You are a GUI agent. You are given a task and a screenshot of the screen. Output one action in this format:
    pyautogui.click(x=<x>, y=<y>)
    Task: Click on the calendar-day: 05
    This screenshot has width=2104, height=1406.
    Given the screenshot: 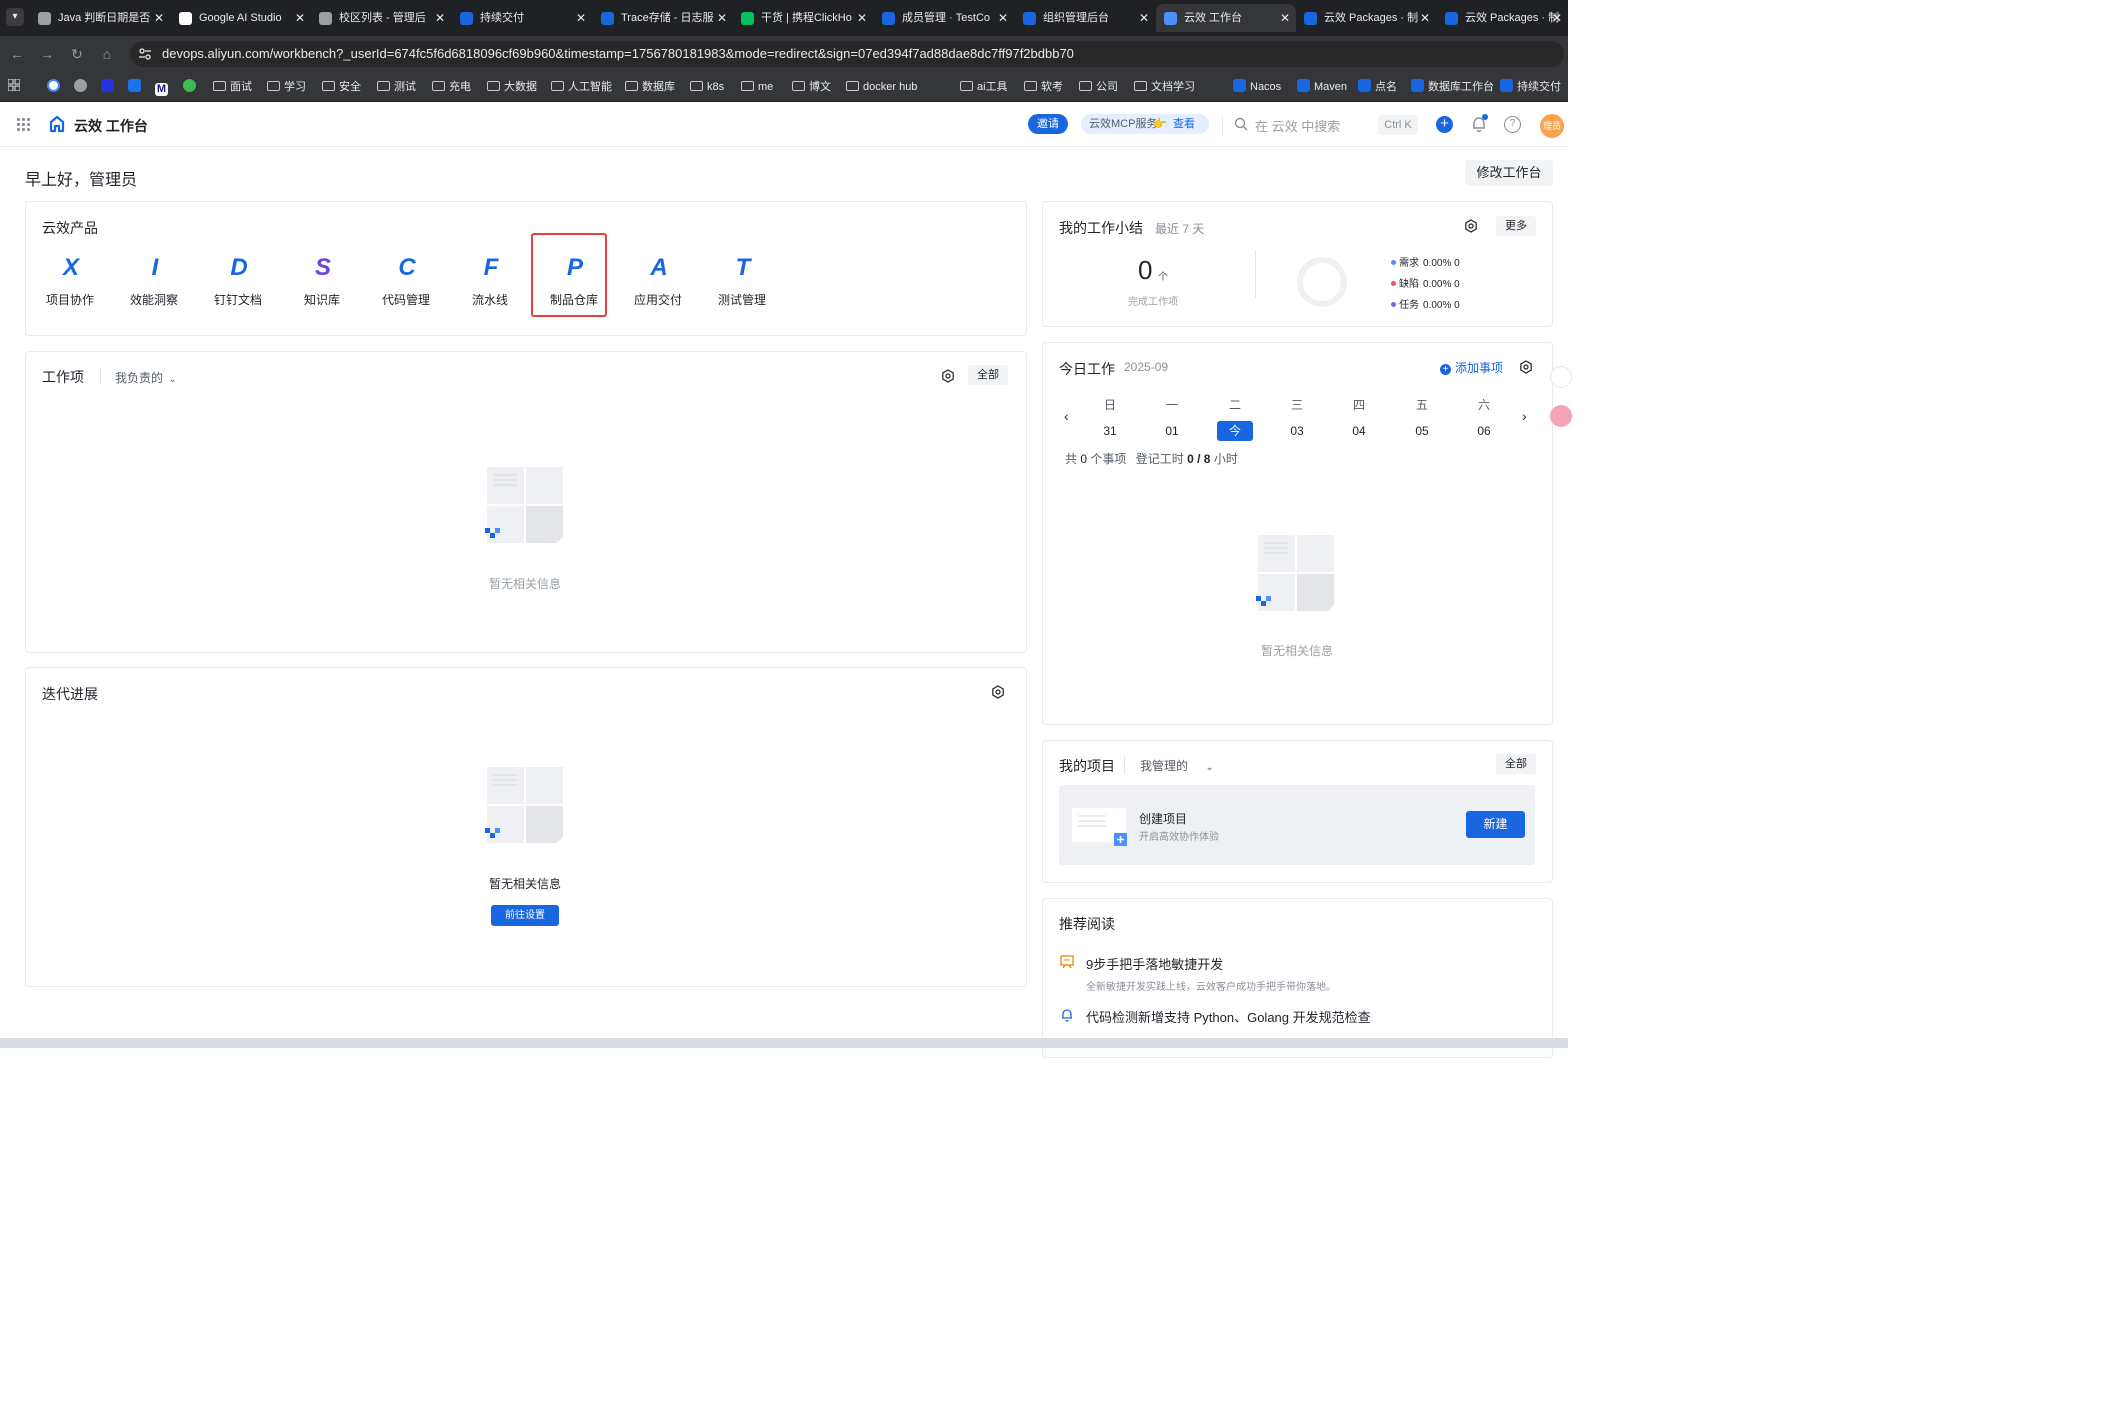 What is the action you would take?
    pyautogui.click(x=1422, y=431)
    